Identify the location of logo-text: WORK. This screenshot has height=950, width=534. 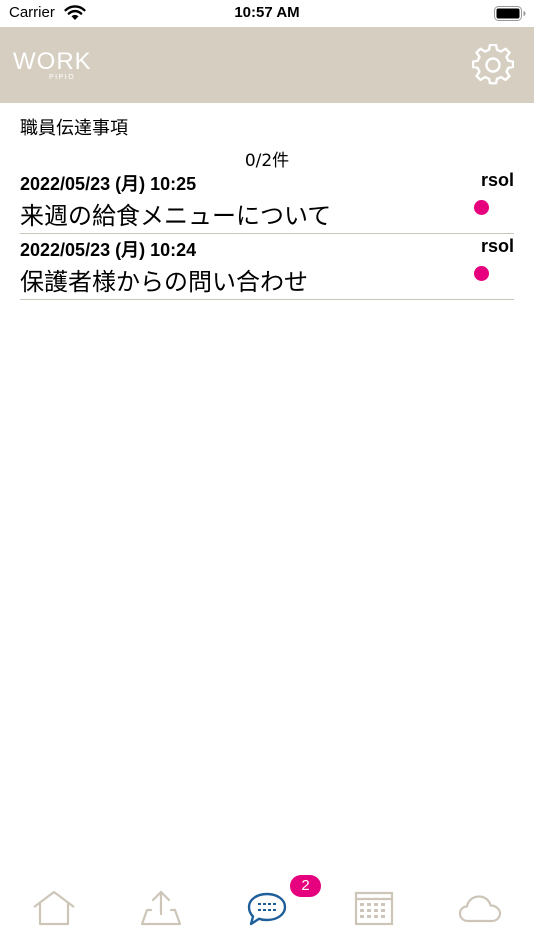
(52, 61).